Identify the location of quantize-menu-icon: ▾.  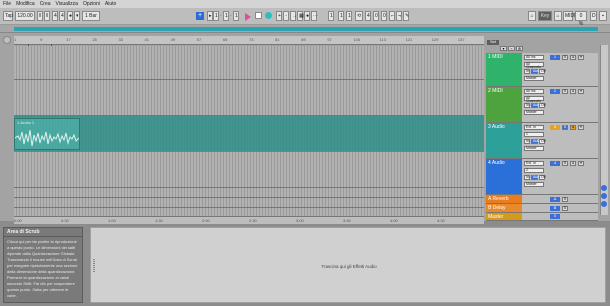
(77, 16).